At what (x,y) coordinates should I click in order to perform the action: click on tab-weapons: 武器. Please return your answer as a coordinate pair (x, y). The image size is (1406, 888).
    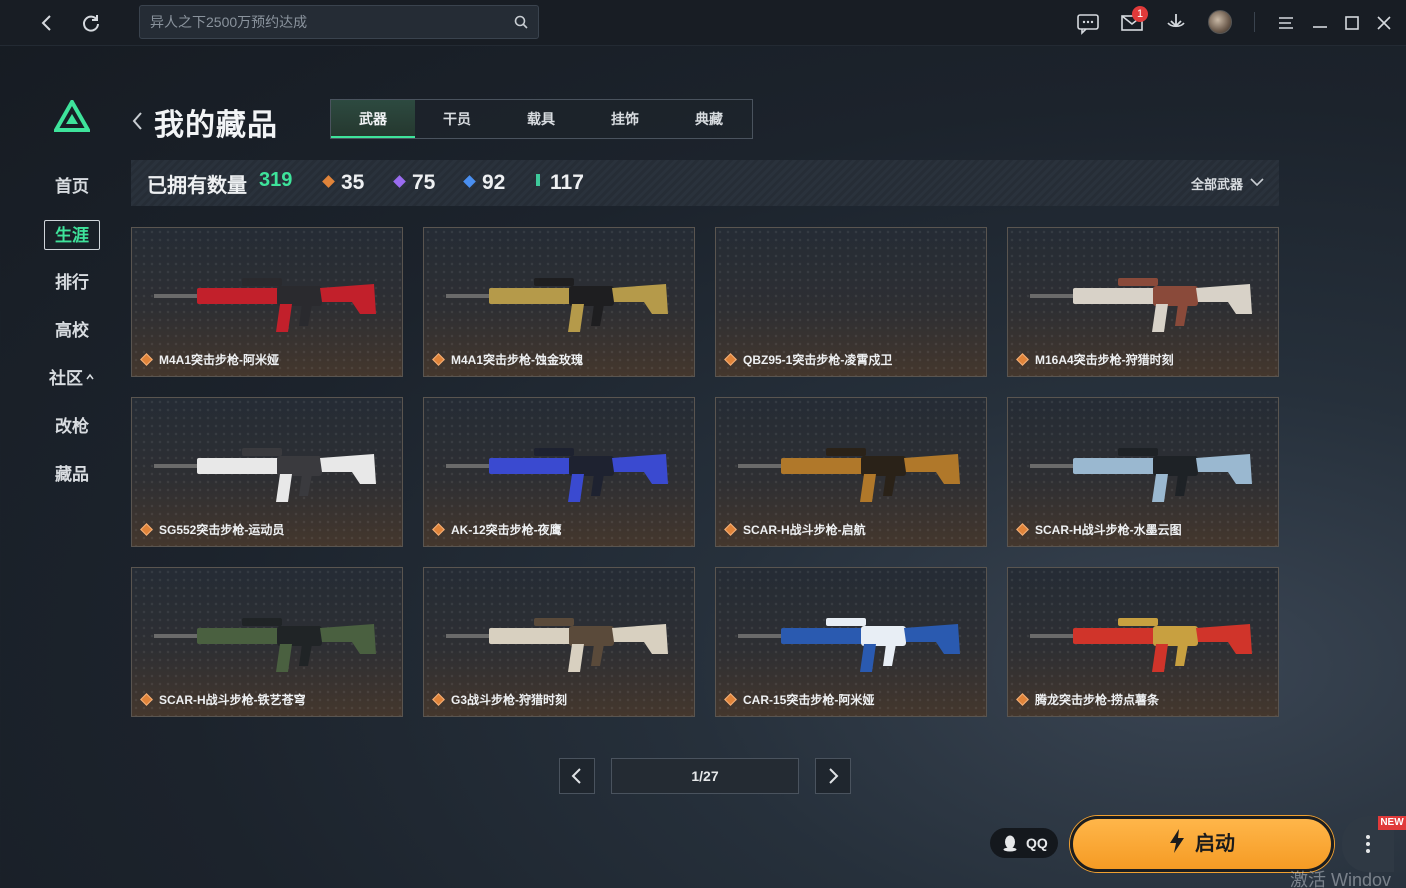
    Looking at the image, I should click on (373, 119).